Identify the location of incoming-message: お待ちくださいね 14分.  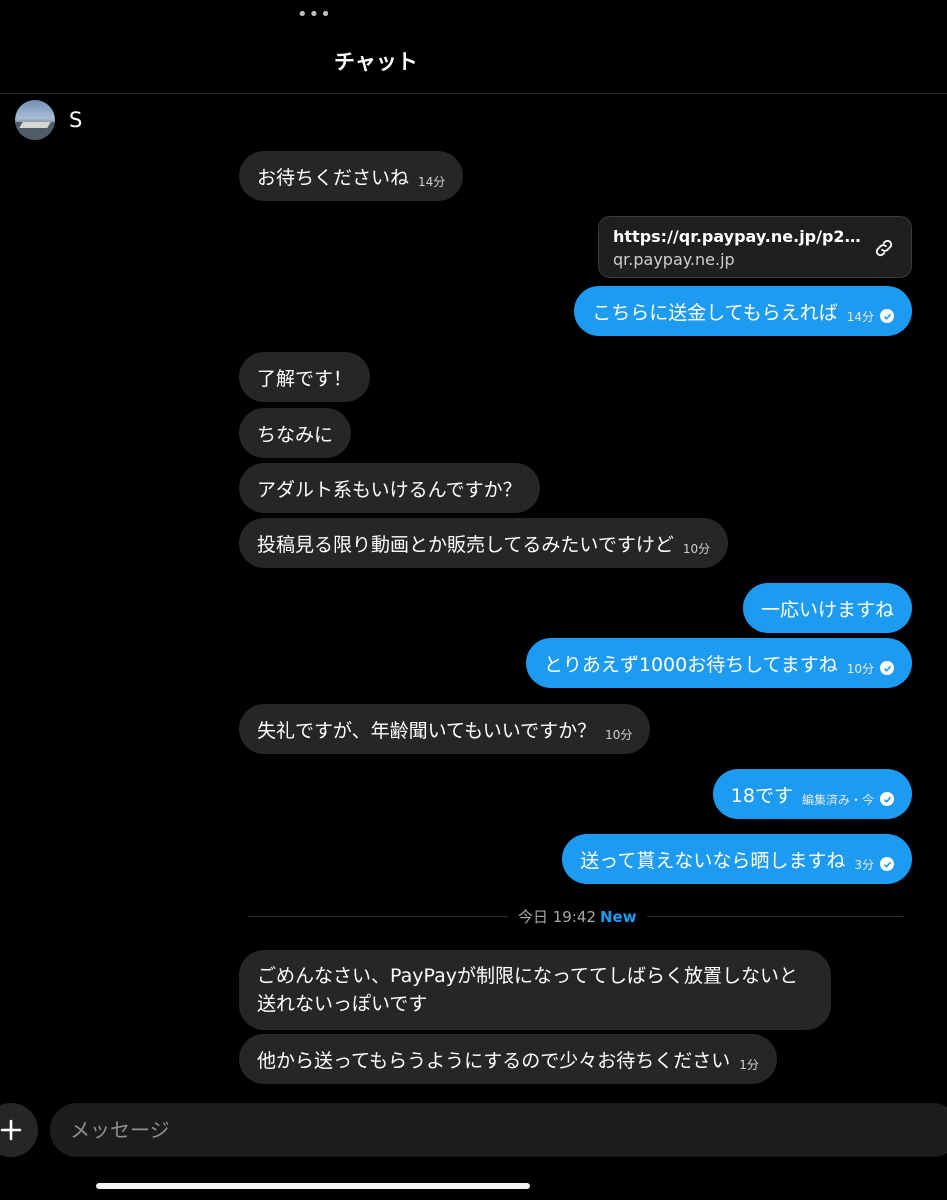
(351, 176).